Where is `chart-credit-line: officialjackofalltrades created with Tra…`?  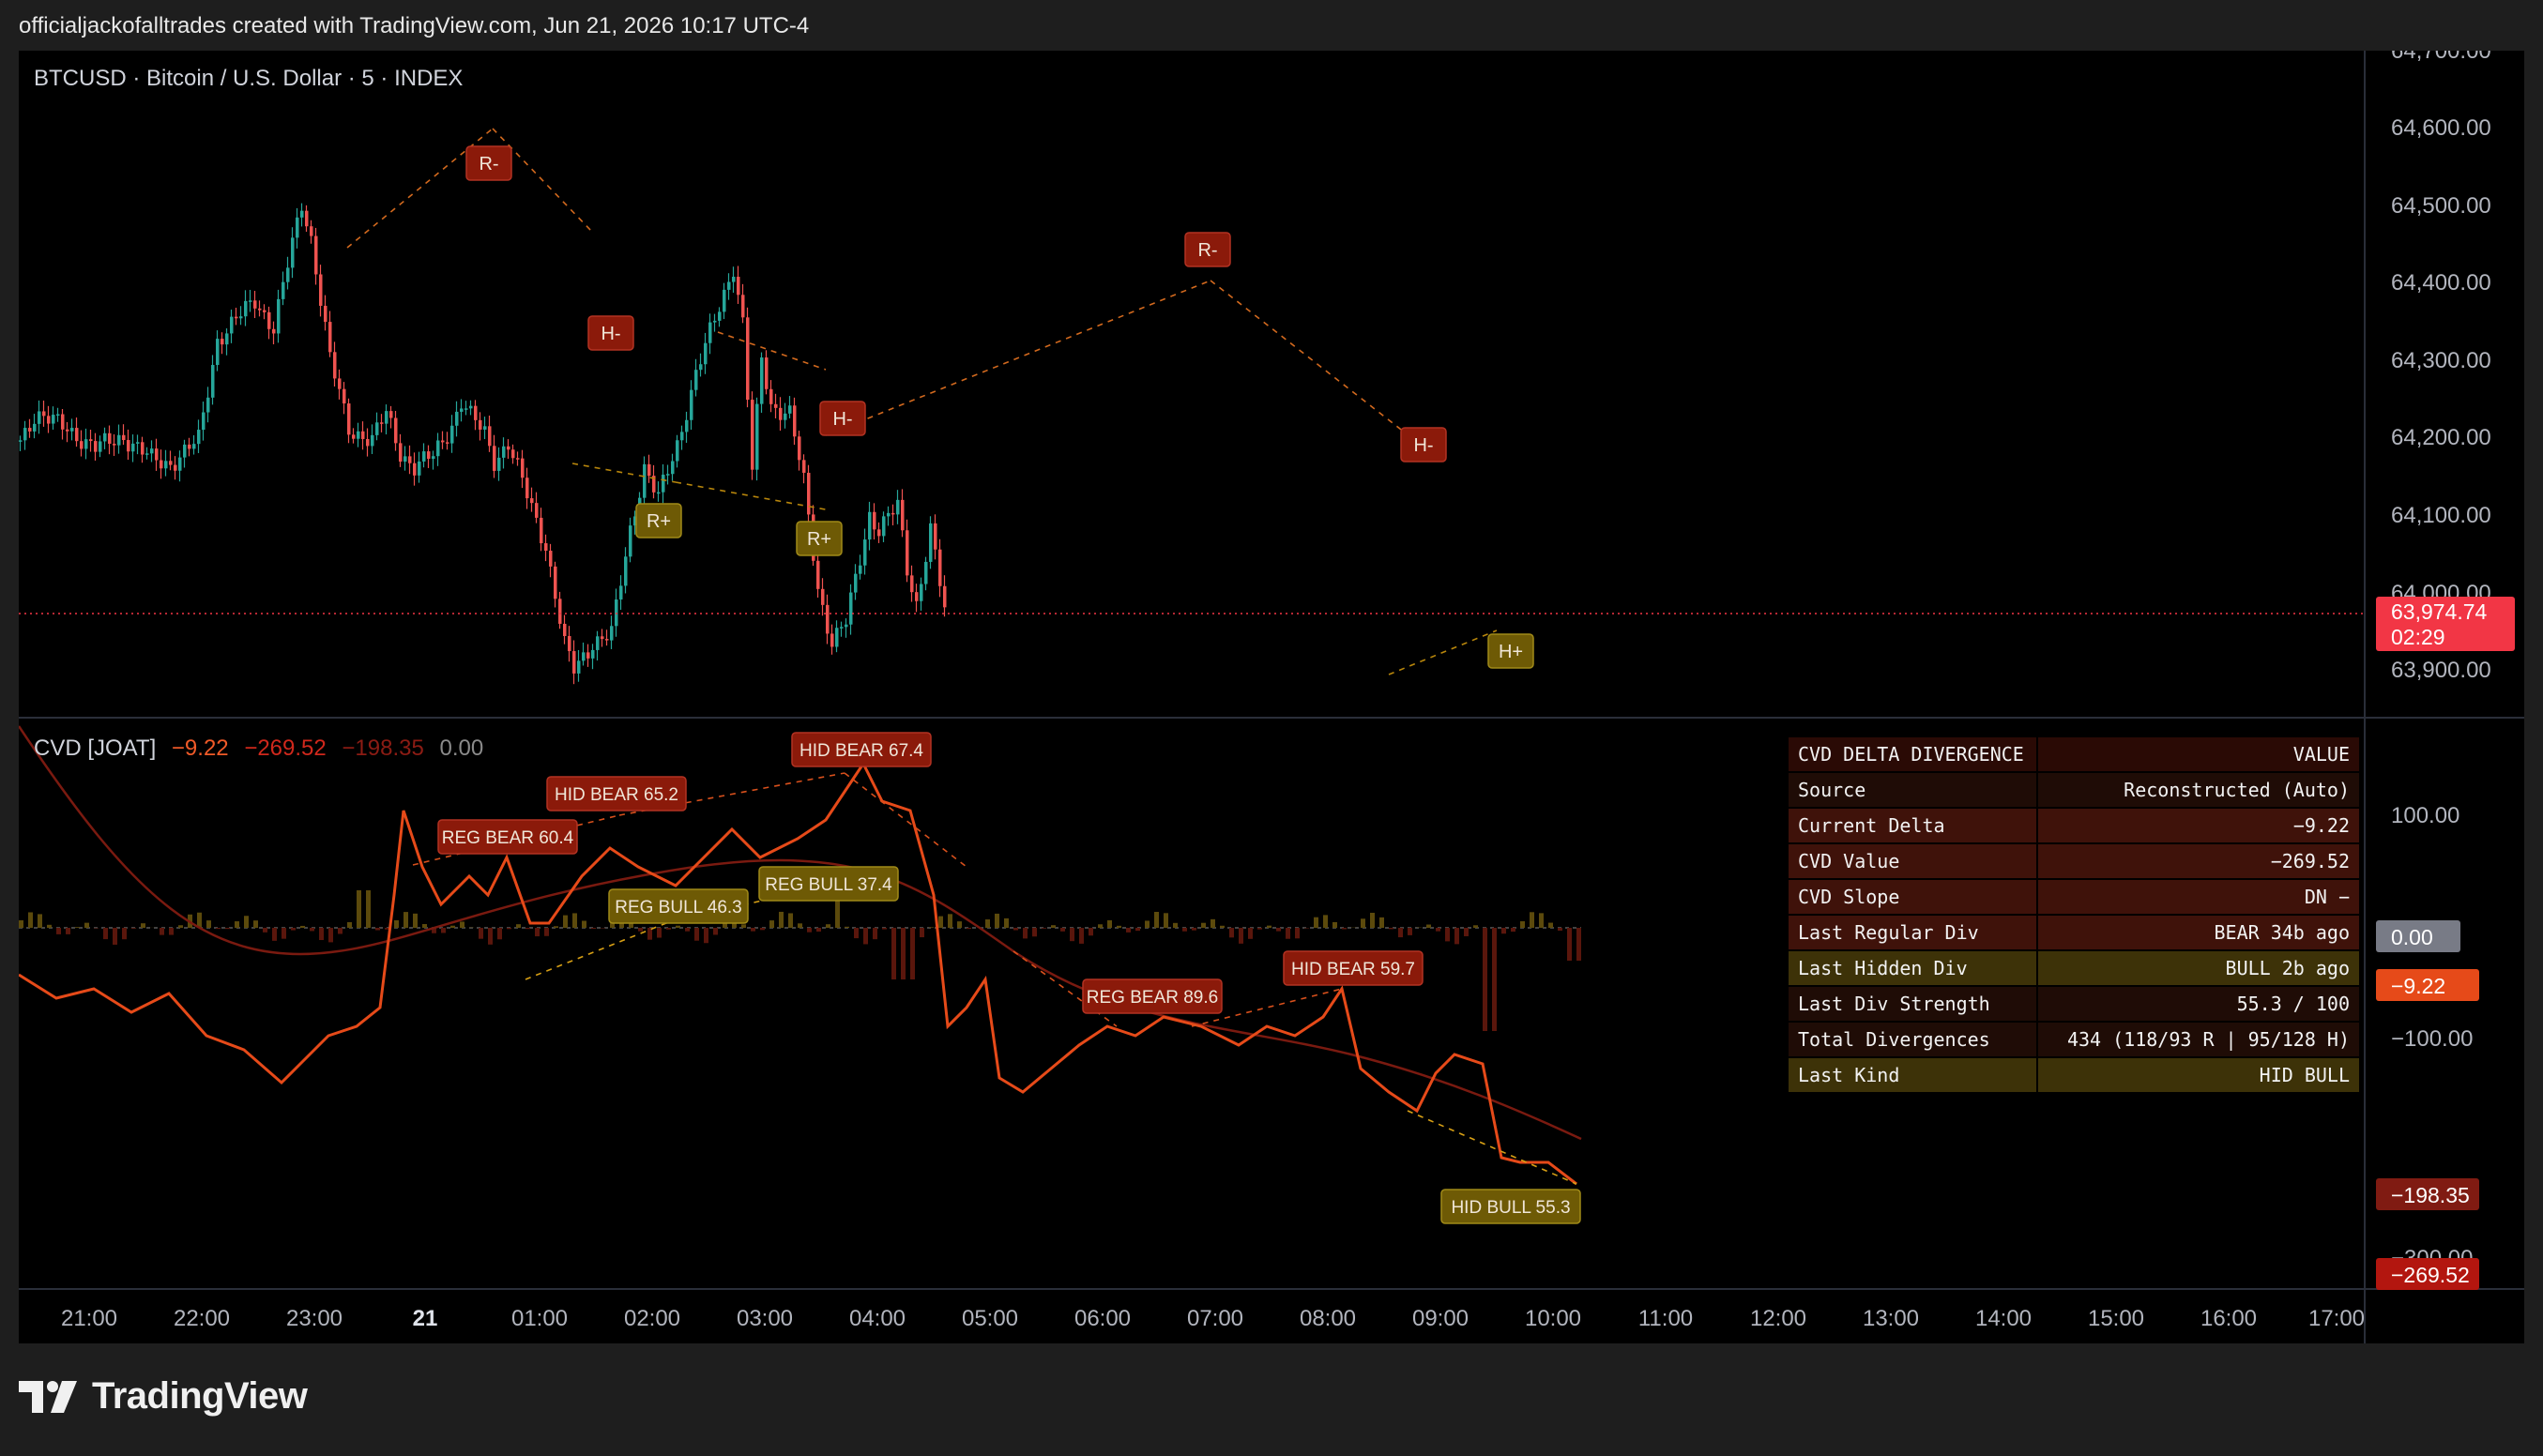
chart-credit-line: officialjackofalltrades created with Tra… is located at coordinates (414, 25).